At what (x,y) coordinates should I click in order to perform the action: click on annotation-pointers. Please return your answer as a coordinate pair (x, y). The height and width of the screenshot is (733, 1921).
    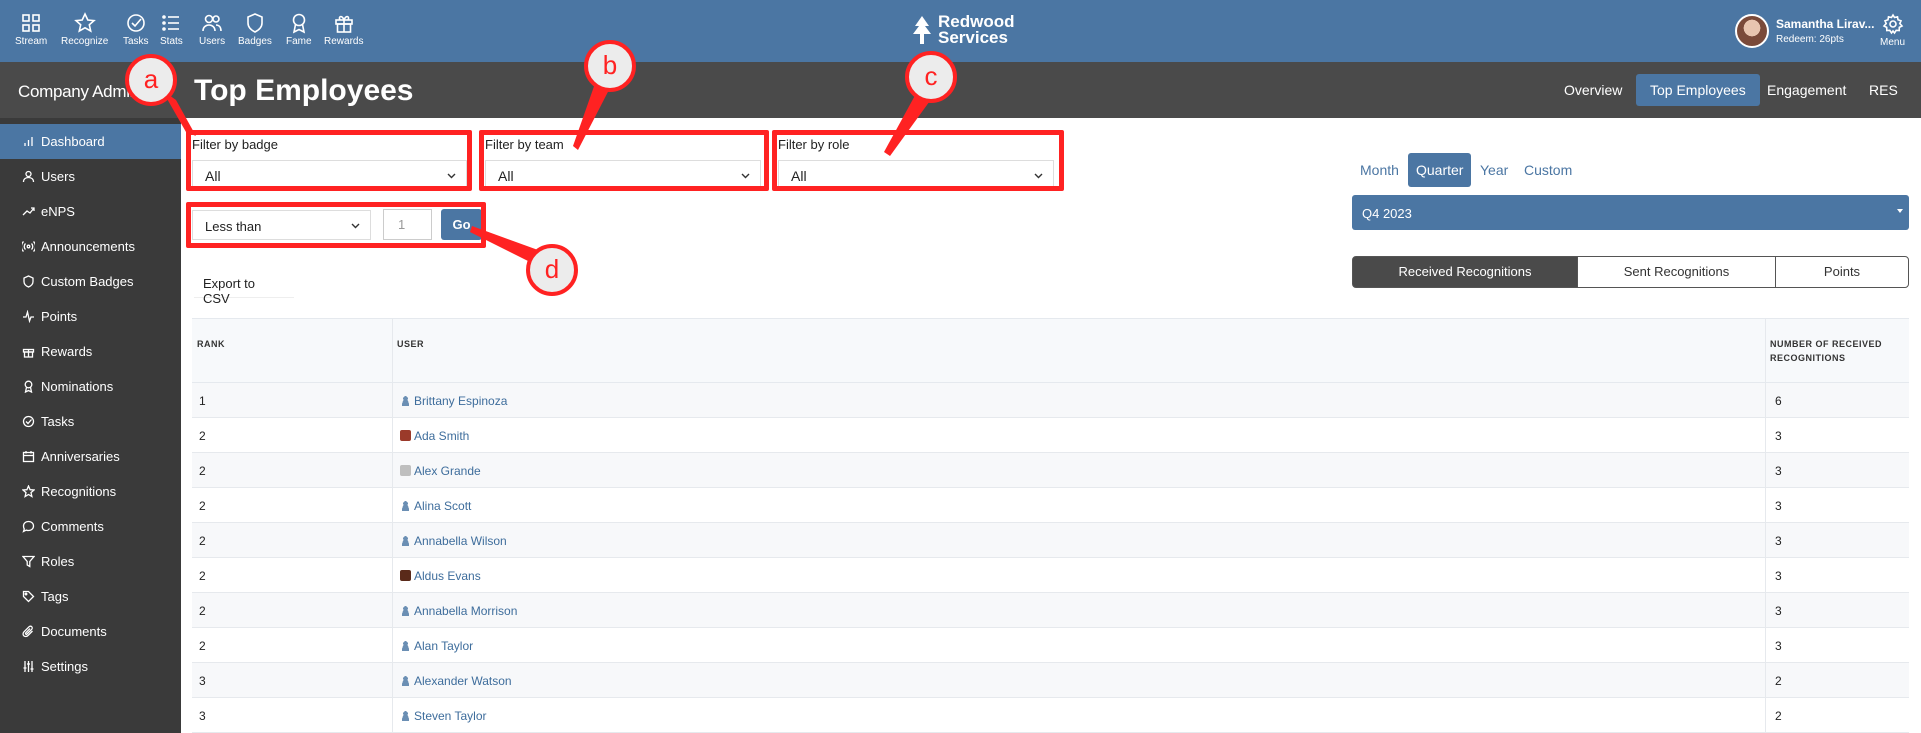
    Looking at the image, I should click on (547, 168).